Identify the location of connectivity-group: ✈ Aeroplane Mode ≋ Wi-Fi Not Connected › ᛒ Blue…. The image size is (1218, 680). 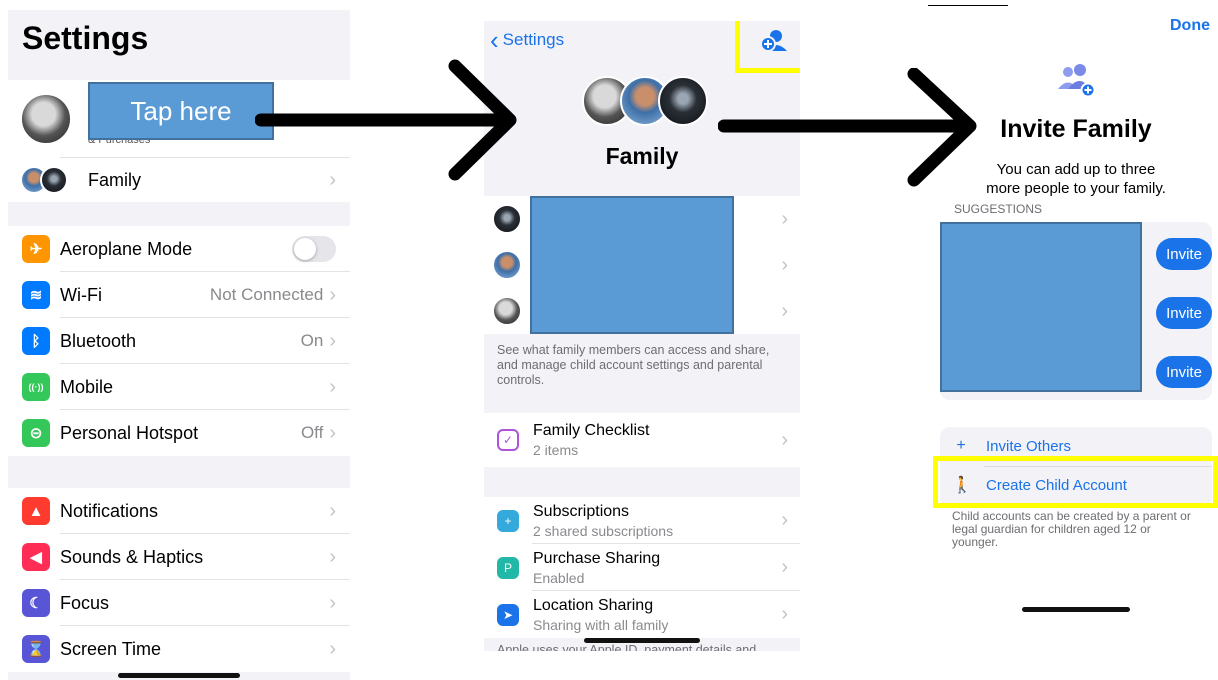
(179, 341).